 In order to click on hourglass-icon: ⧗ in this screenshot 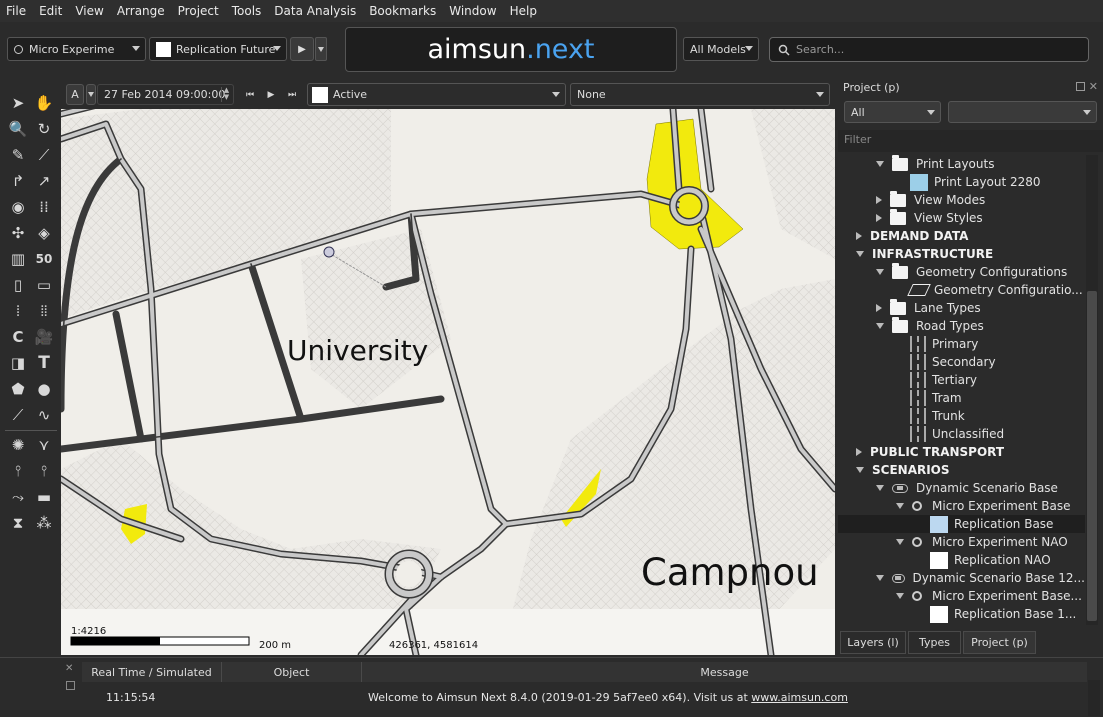, I will do `click(18, 523)`.